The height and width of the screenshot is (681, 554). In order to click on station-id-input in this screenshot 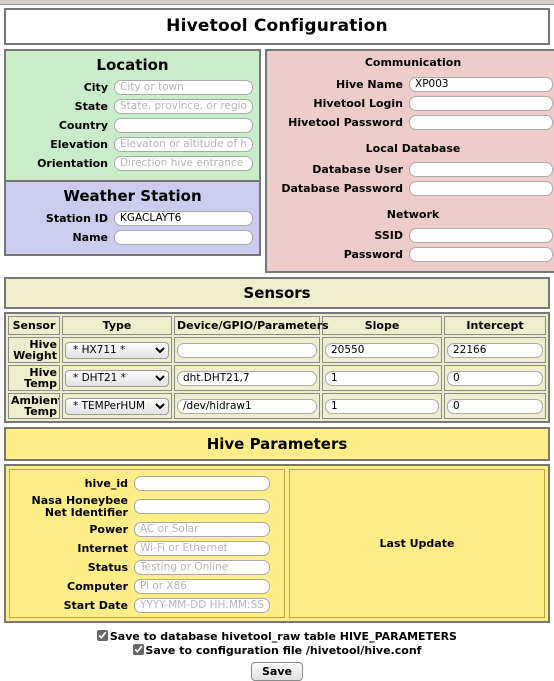, I will do `click(183, 218)`.